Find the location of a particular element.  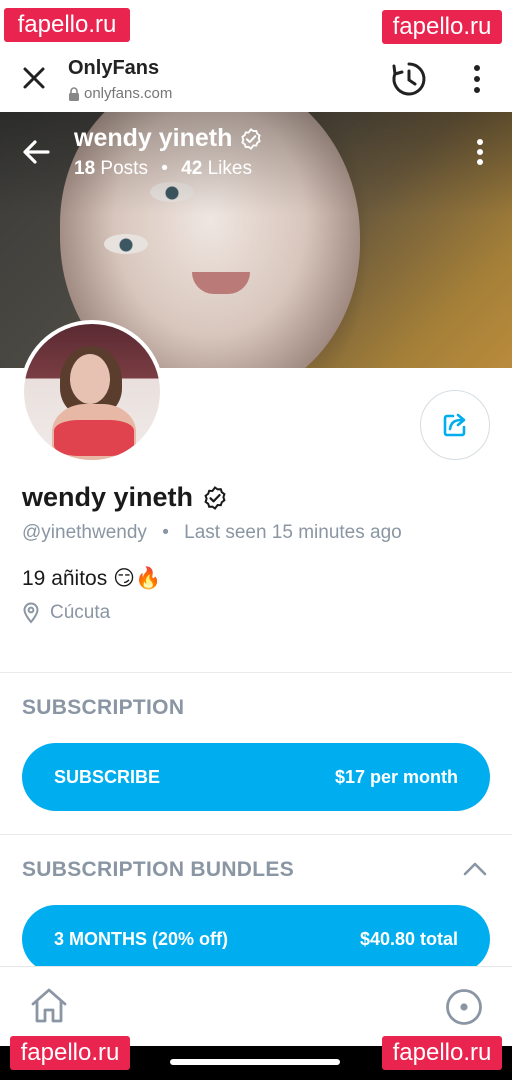

subscription-title: SUBSCRIPTION is located at coordinates (103, 707).